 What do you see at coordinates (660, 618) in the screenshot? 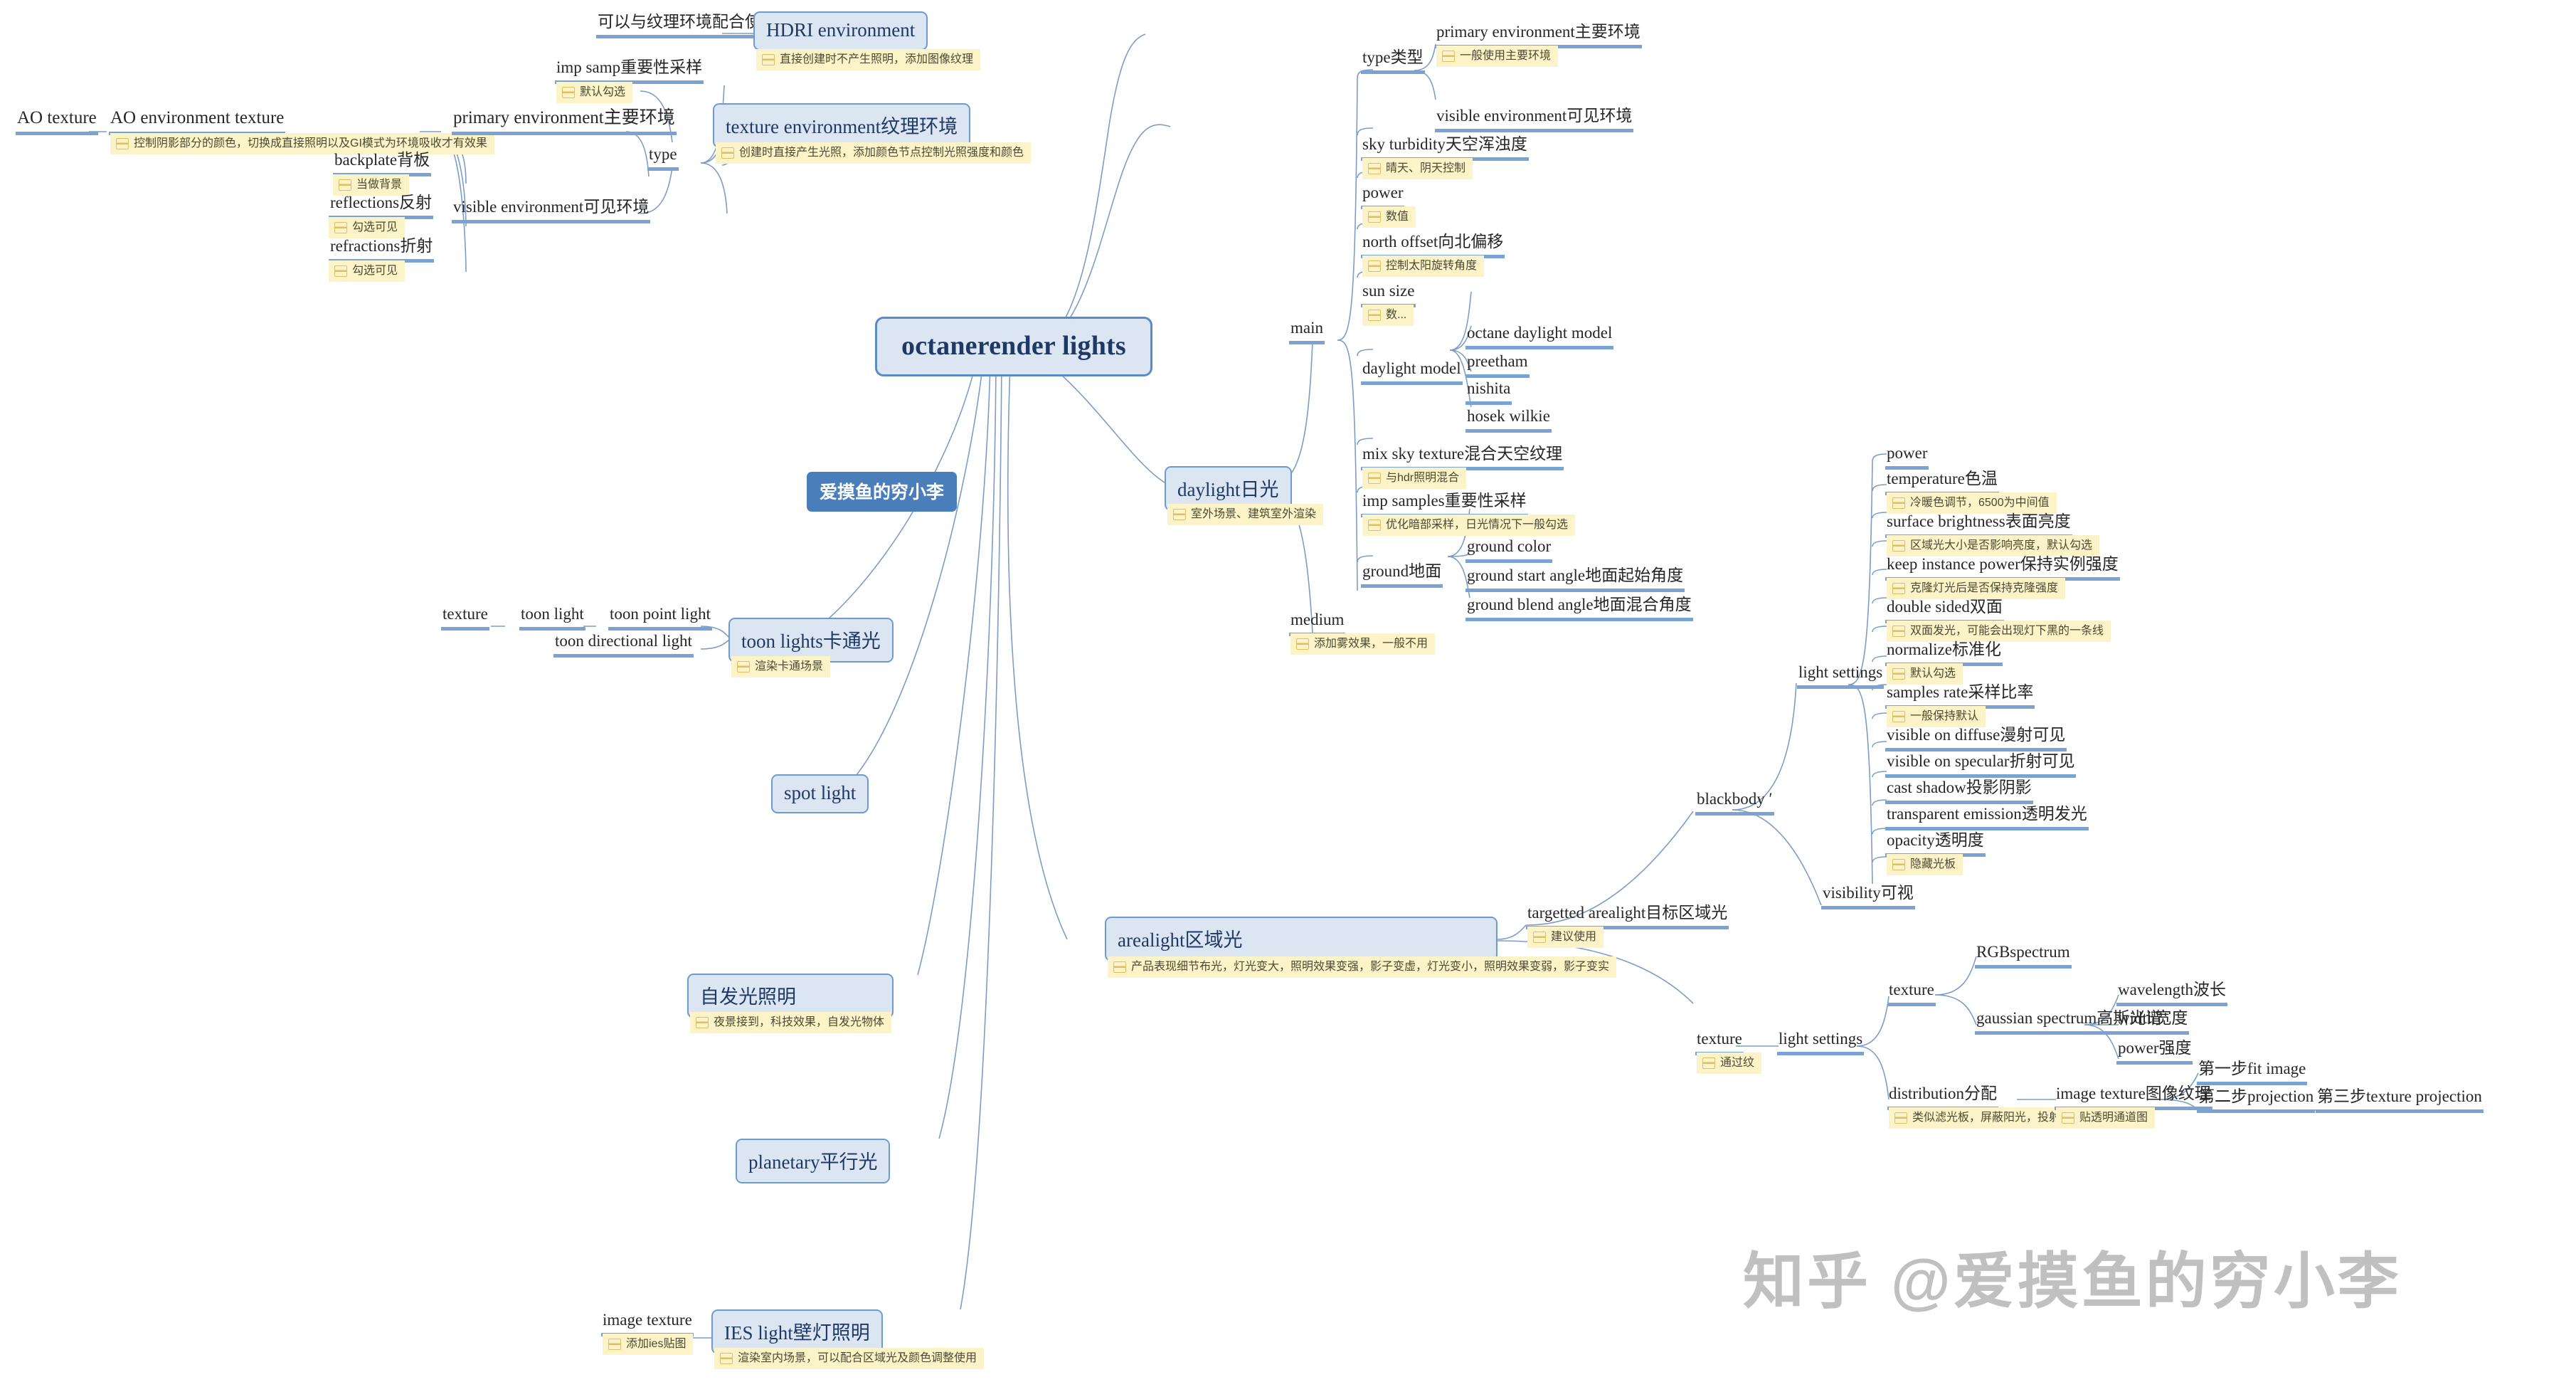
I see `node-toon-point-light: toon point light` at bounding box center [660, 618].